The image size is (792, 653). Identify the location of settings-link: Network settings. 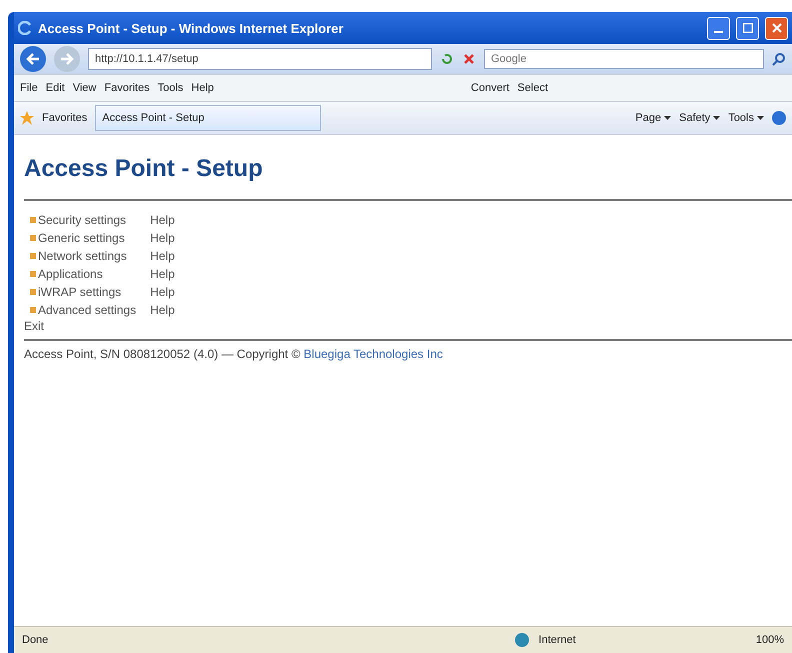
(83, 256).